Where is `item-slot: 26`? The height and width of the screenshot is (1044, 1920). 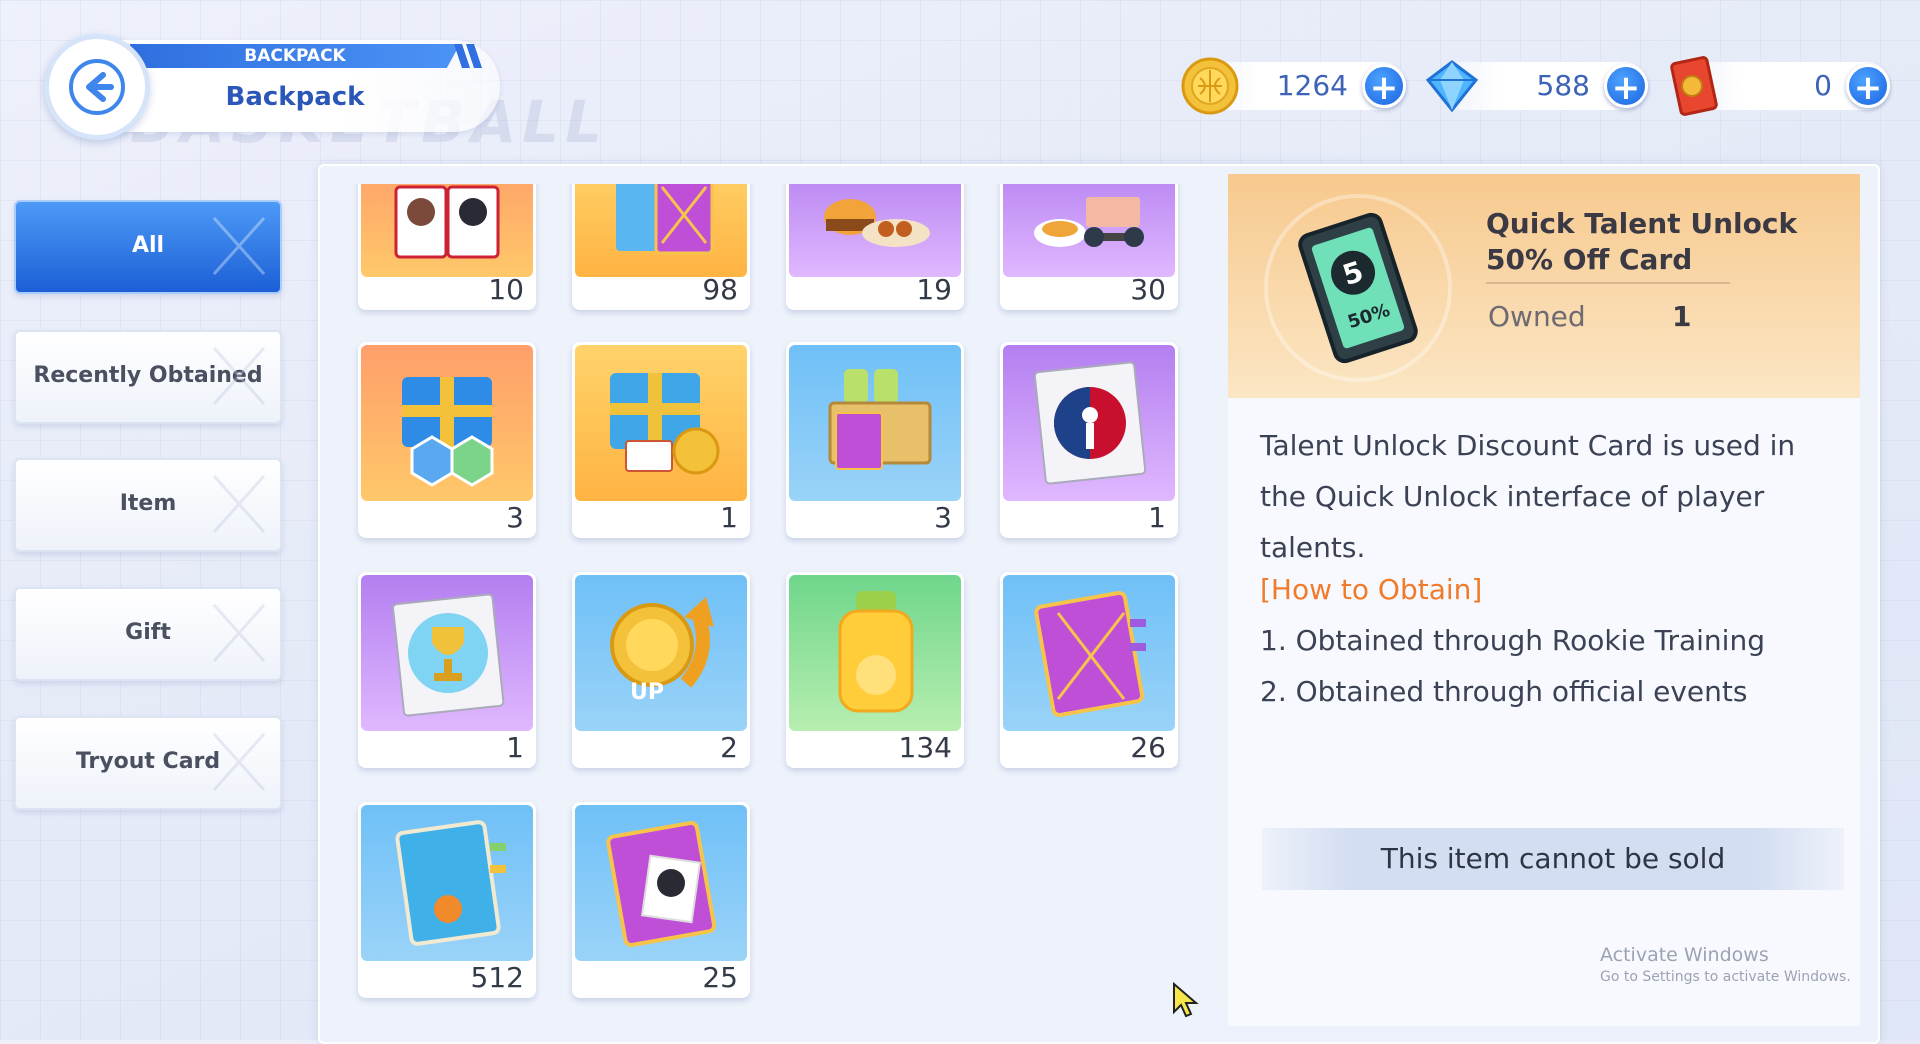 item-slot: 26 is located at coordinates (1089, 670).